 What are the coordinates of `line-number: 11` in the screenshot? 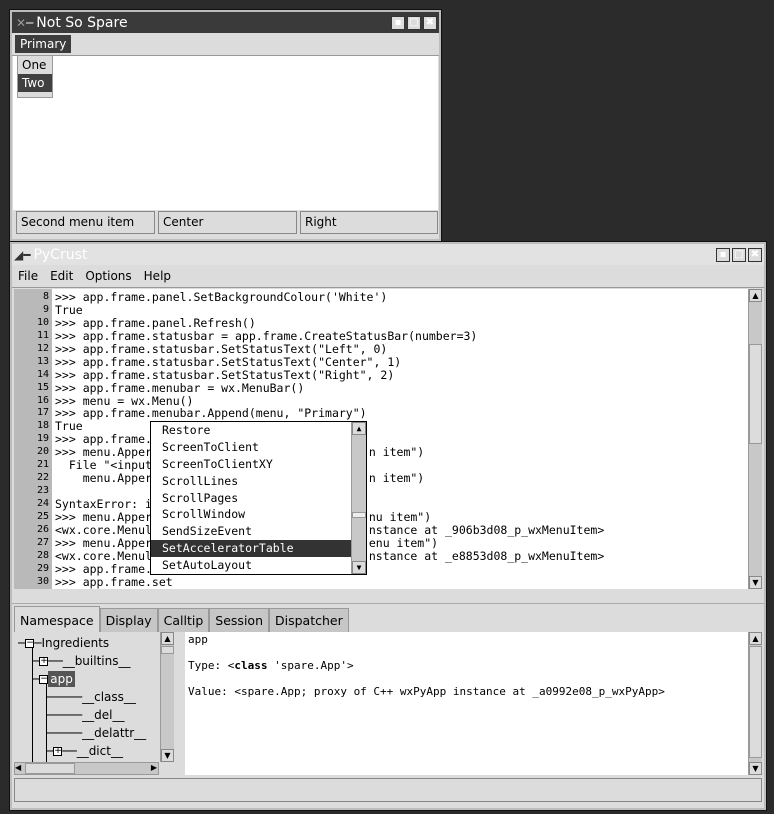 It's located at (33, 336).